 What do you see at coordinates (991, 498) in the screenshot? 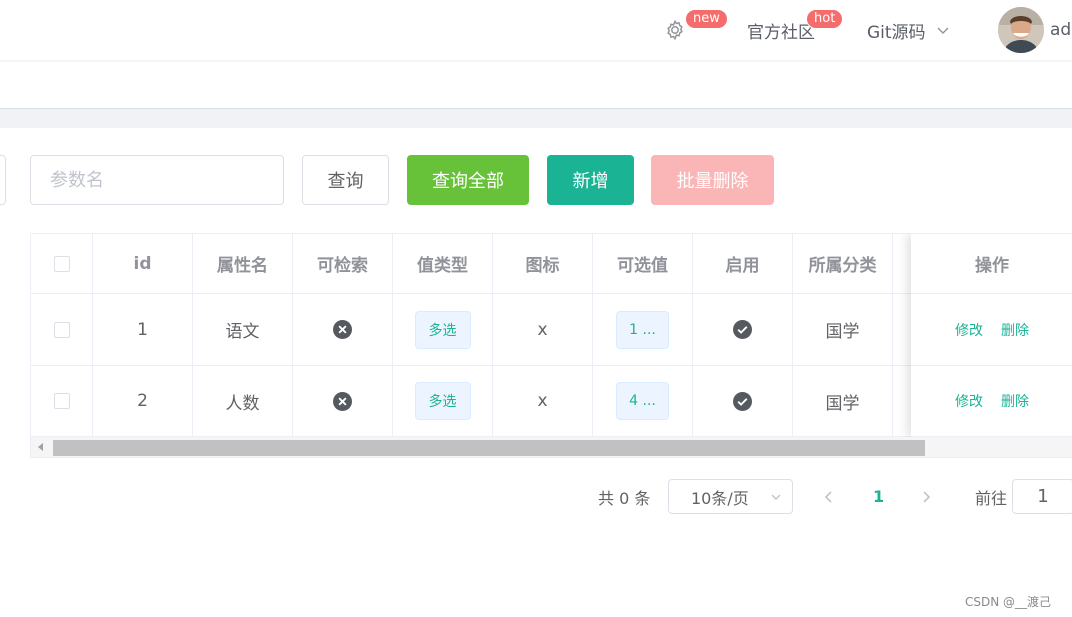
I see `goto-label: 前往` at bounding box center [991, 498].